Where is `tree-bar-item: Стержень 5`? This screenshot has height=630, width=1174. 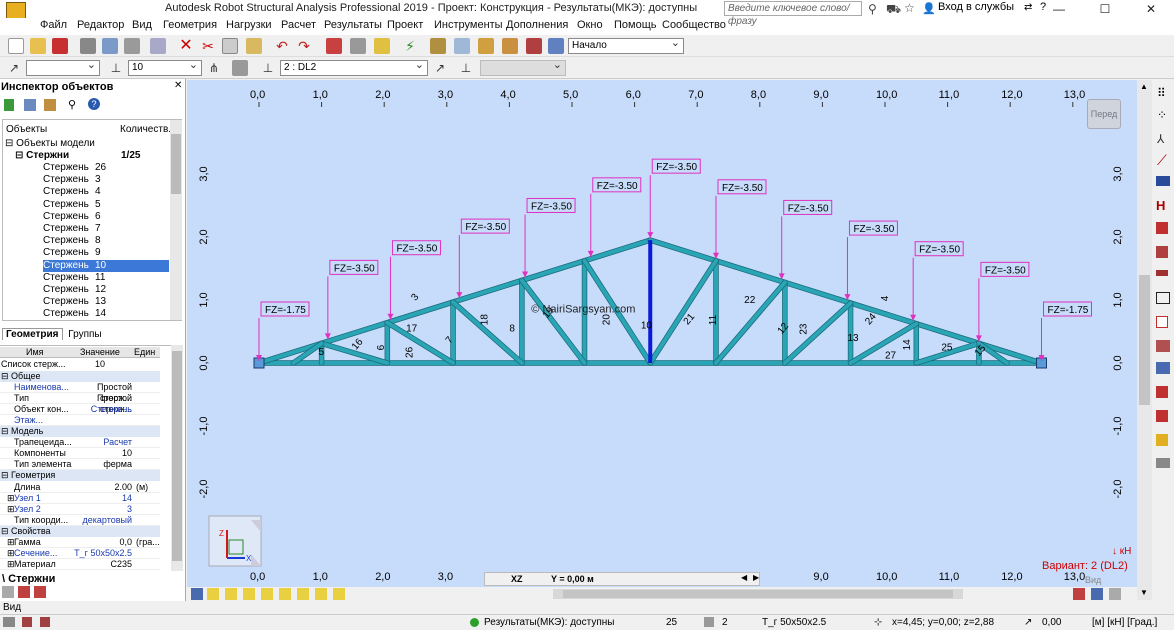
tree-bar-item: Стержень 5 is located at coordinates (106, 205).